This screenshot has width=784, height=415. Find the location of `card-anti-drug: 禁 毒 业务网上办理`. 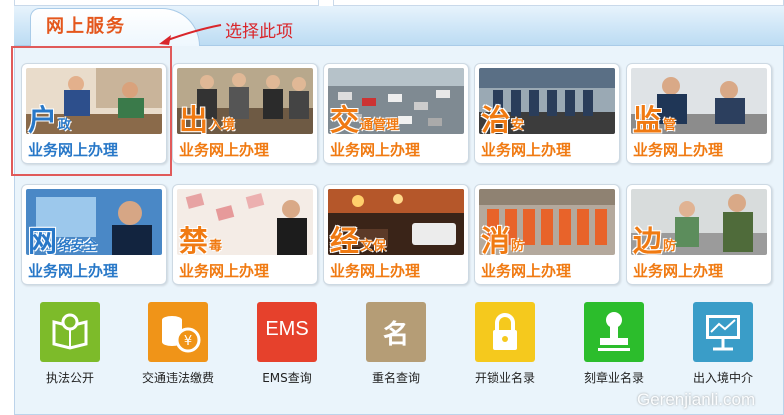

card-anti-drug: 禁 毒 业务网上办理 is located at coordinates (245, 234).